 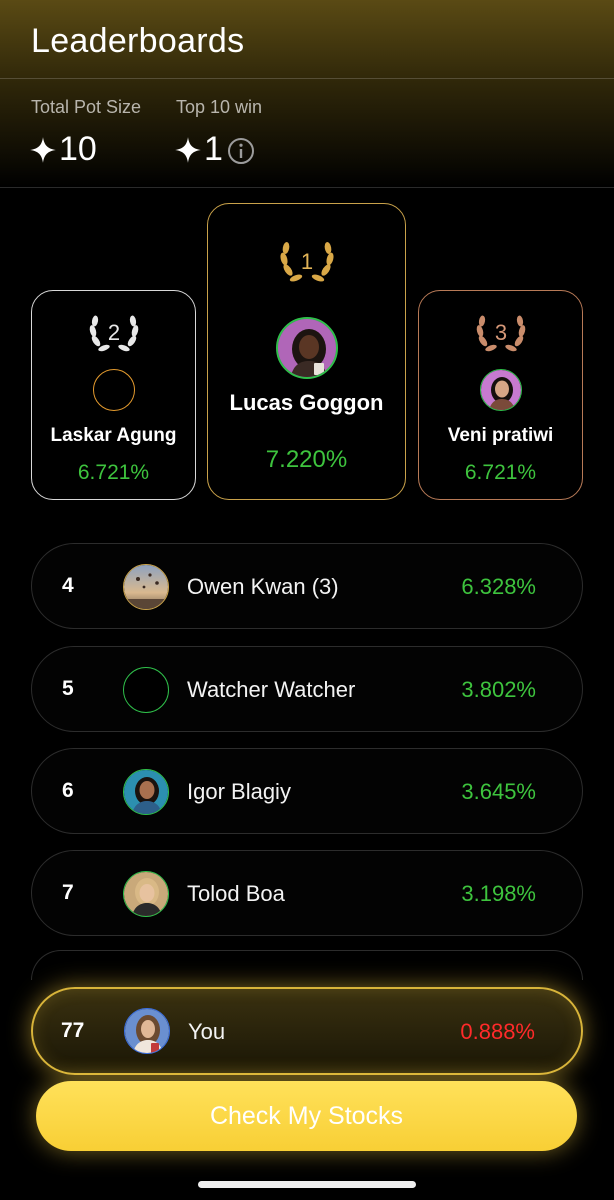 I want to click on row-rank: 5, so click(x=68, y=688).